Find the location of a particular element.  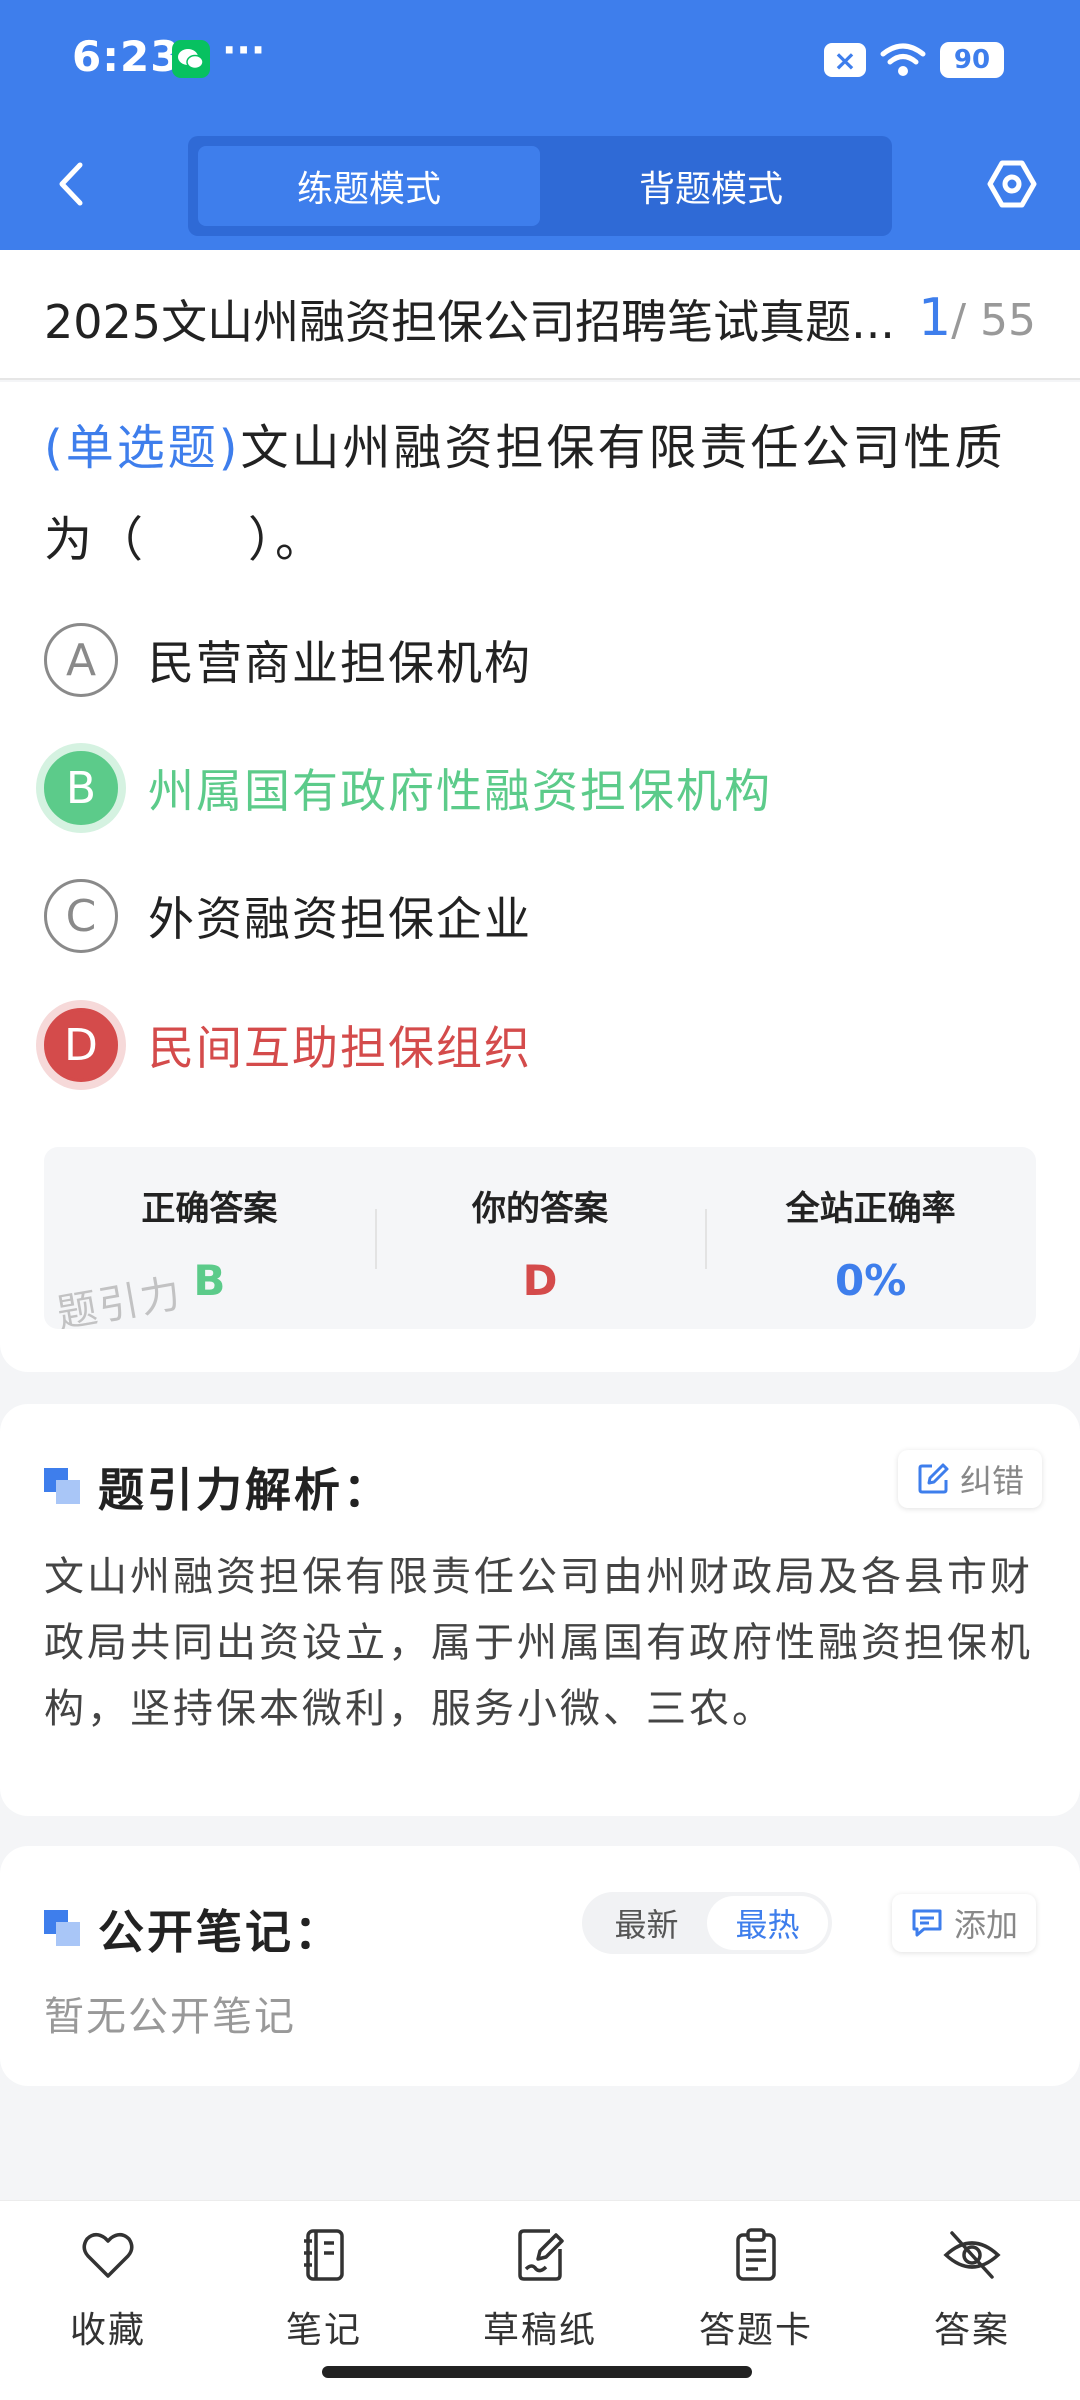

notes-sort-toggle: 最新 最热 is located at coordinates (707, 1923).